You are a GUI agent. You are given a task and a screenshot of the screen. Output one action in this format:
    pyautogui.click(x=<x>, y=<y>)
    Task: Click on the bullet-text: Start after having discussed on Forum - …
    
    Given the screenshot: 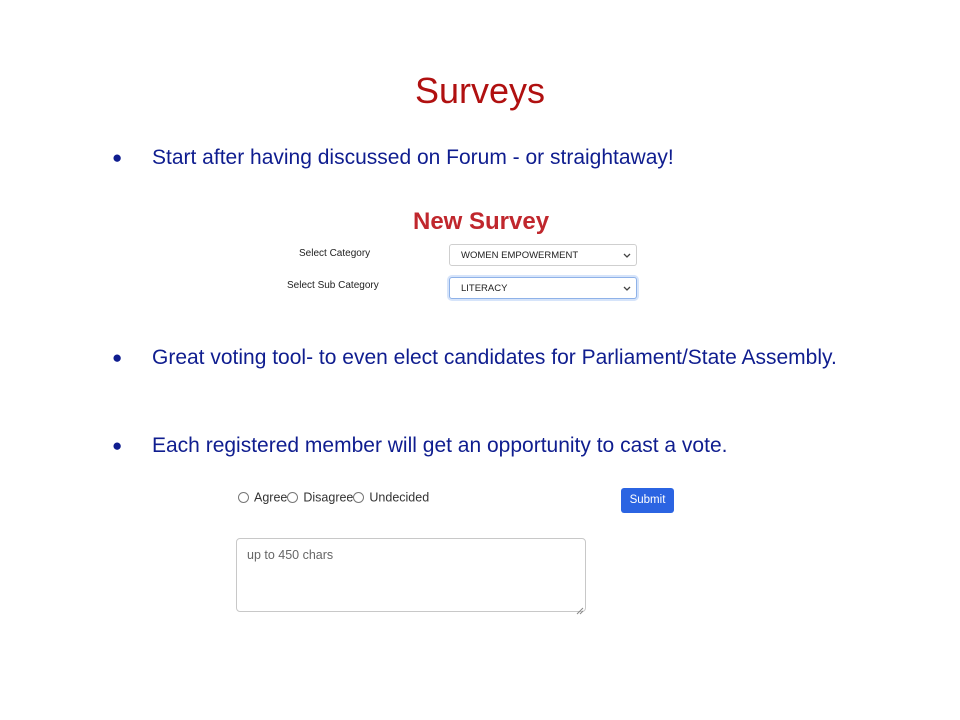 What is the action you would take?
    pyautogui.click(x=413, y=157)
    